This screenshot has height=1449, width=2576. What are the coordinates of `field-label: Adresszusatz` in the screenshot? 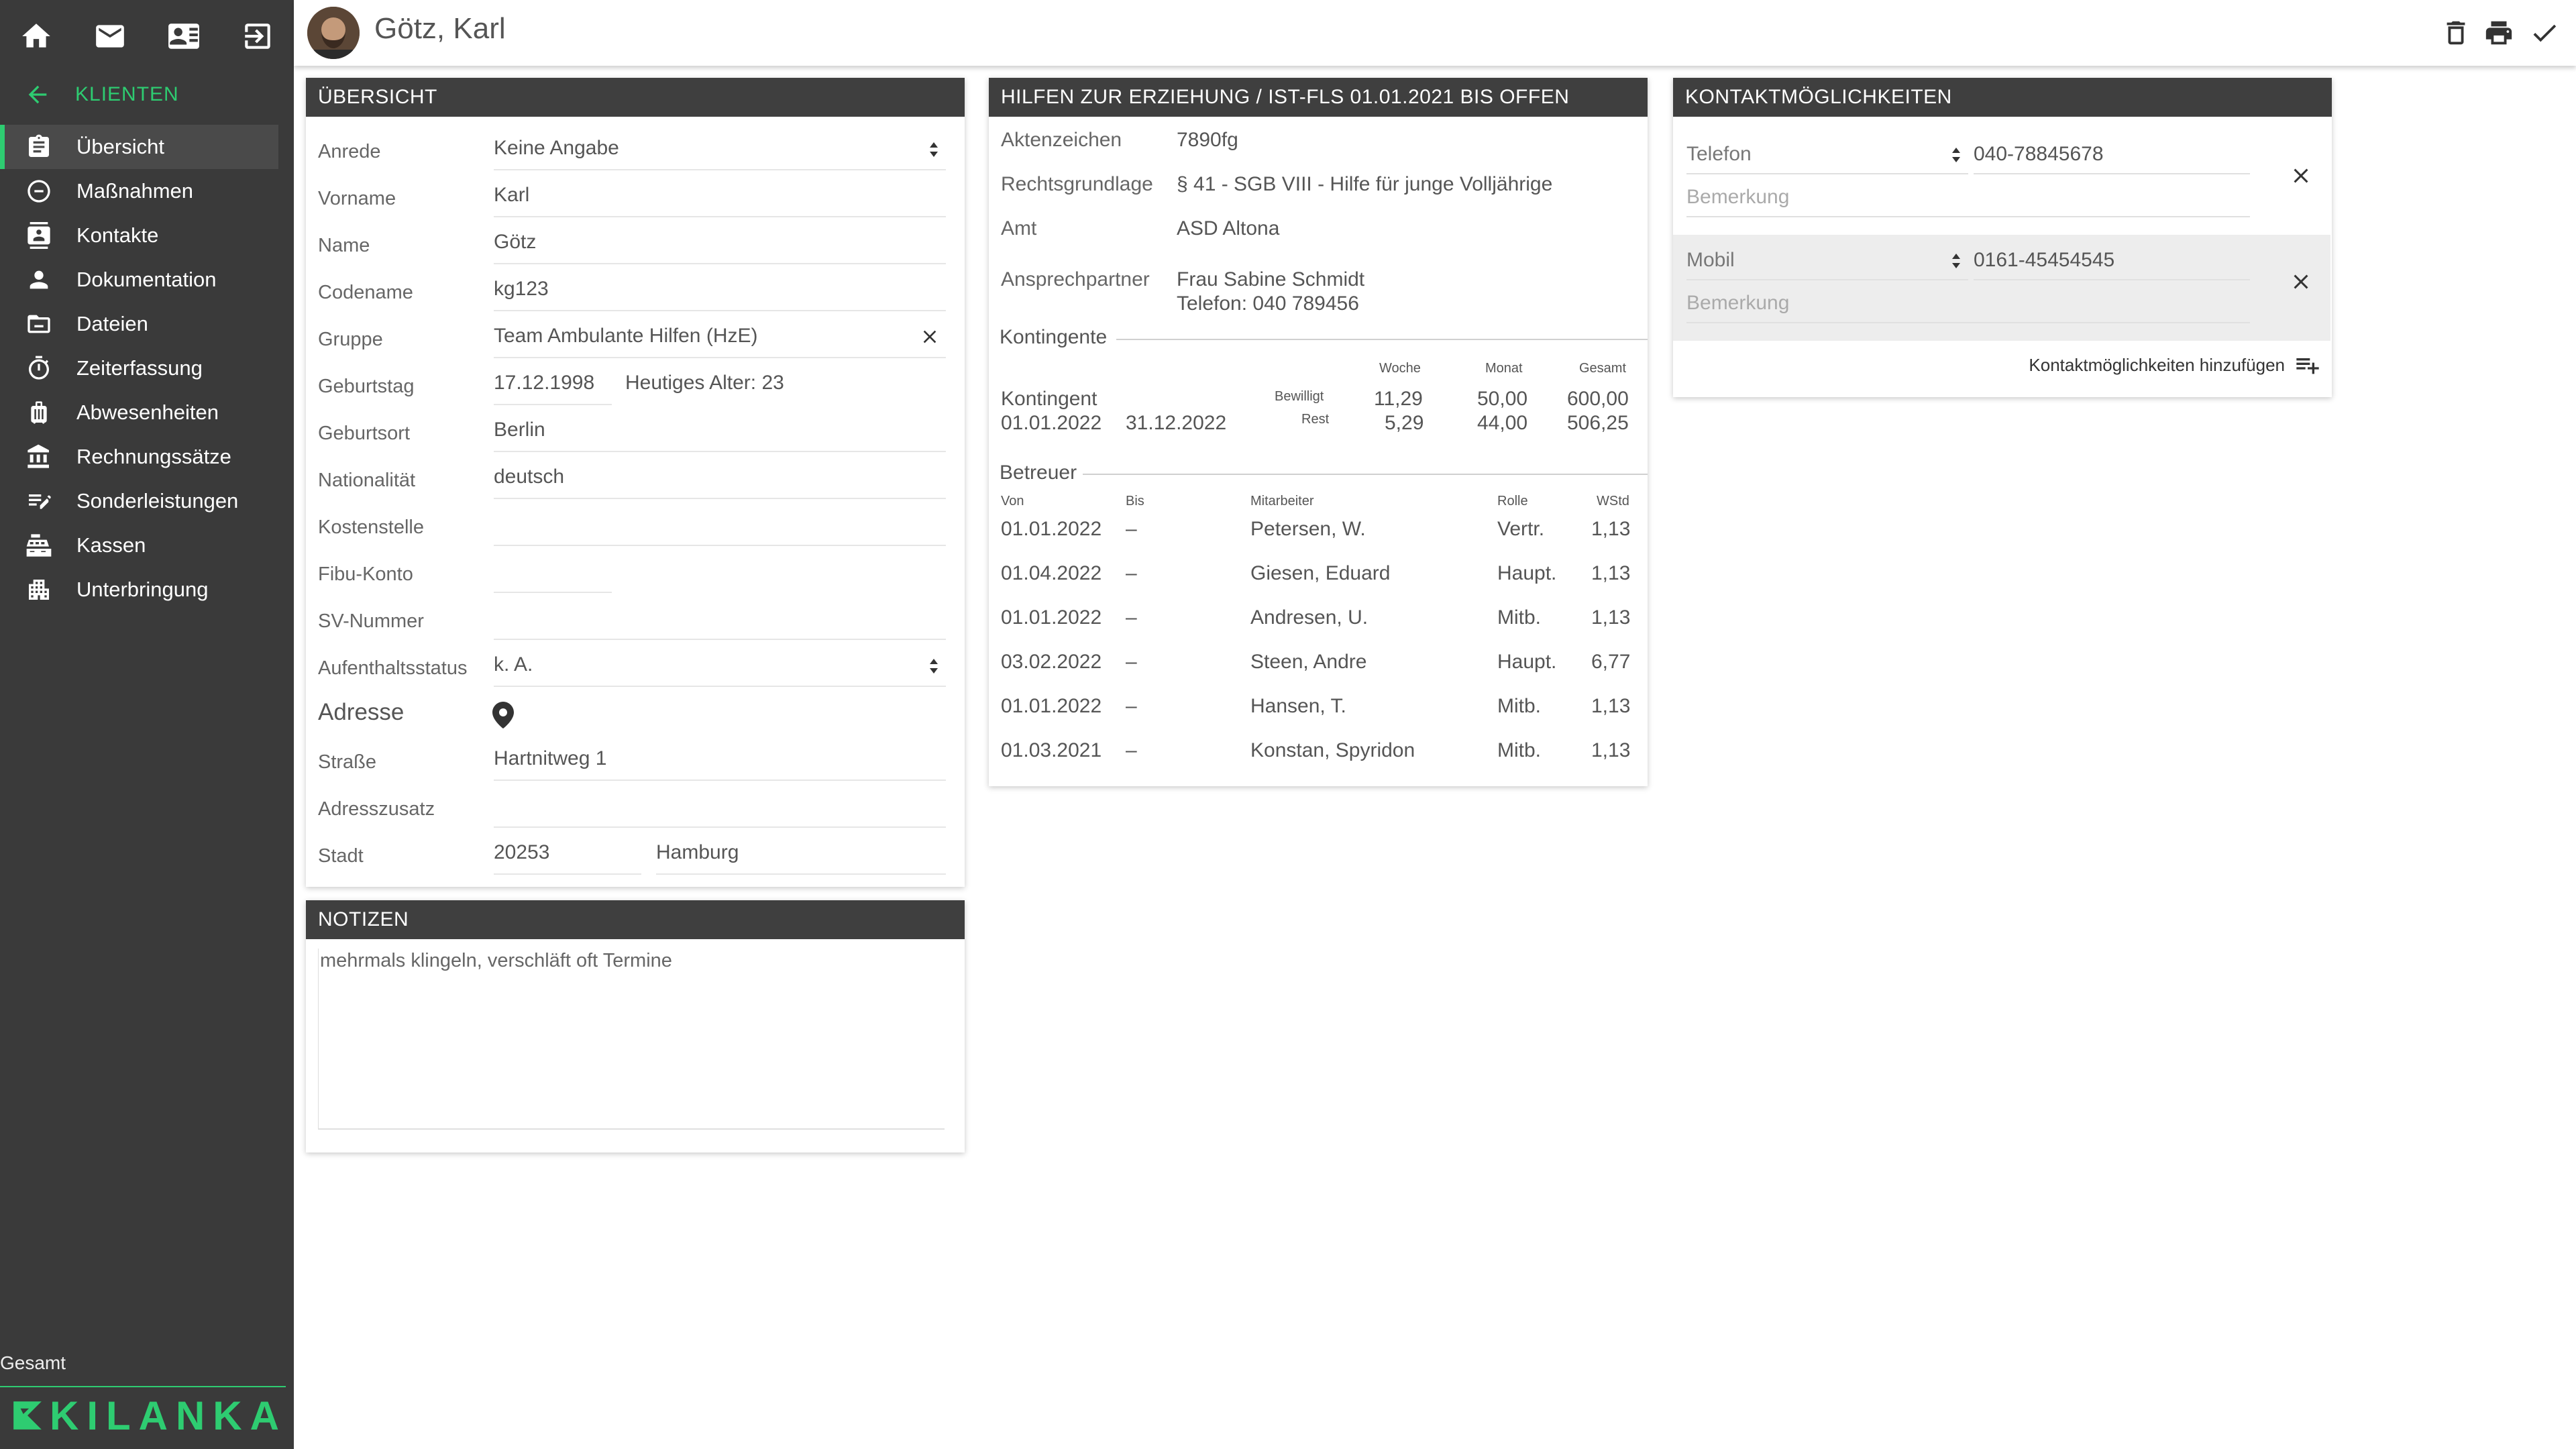 It's located at (376, 809).